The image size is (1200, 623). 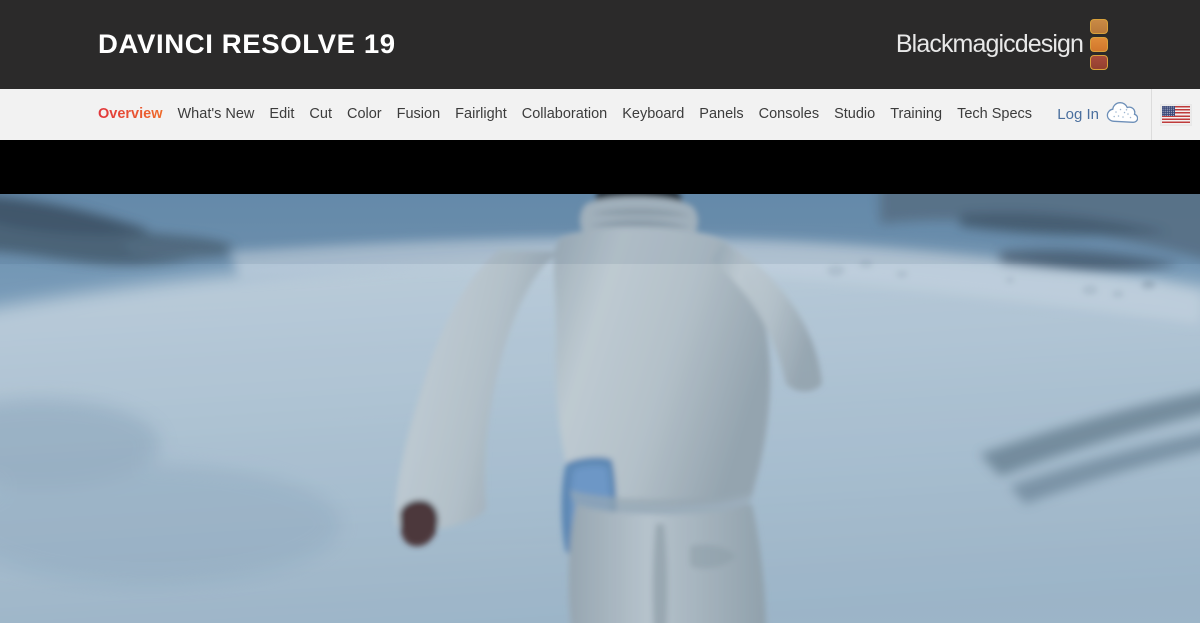 What do you see at coordinates (789, 114) in the screenshot?
I see `nav-item-consoles: Consoles` at bounding box center [789, 114].